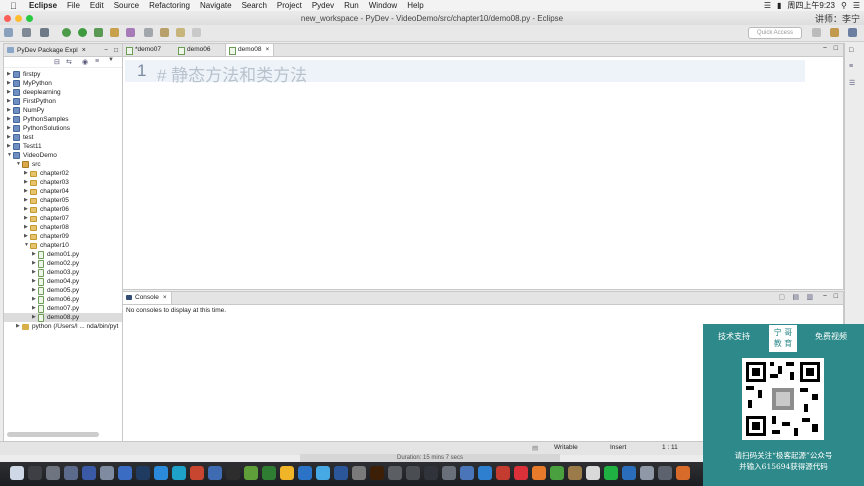  I want to click on menu-source: Source, so click(126, 5).